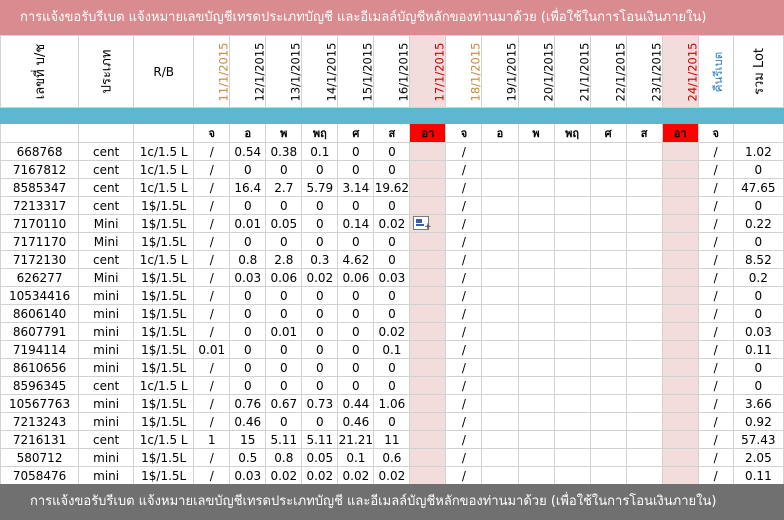 The image size is (784, 520). What do you see at coordinates (40, 187) in the screenshot?
I see `cell-account: 8585347` at bounding box center [40, 187].